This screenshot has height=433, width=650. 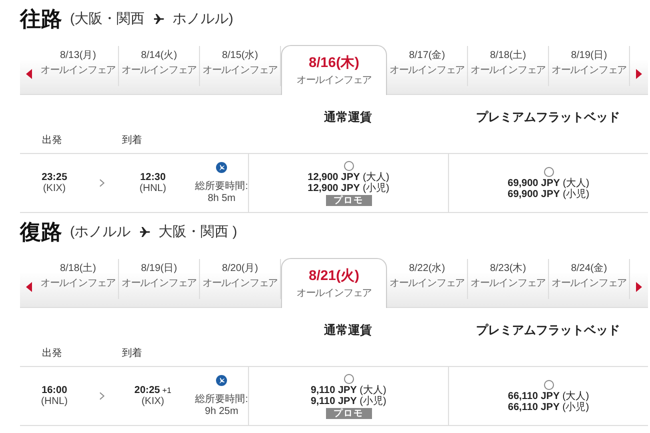 I want to click on fare-price: 66,110 JPY (小児), so click(x=549, y=407).